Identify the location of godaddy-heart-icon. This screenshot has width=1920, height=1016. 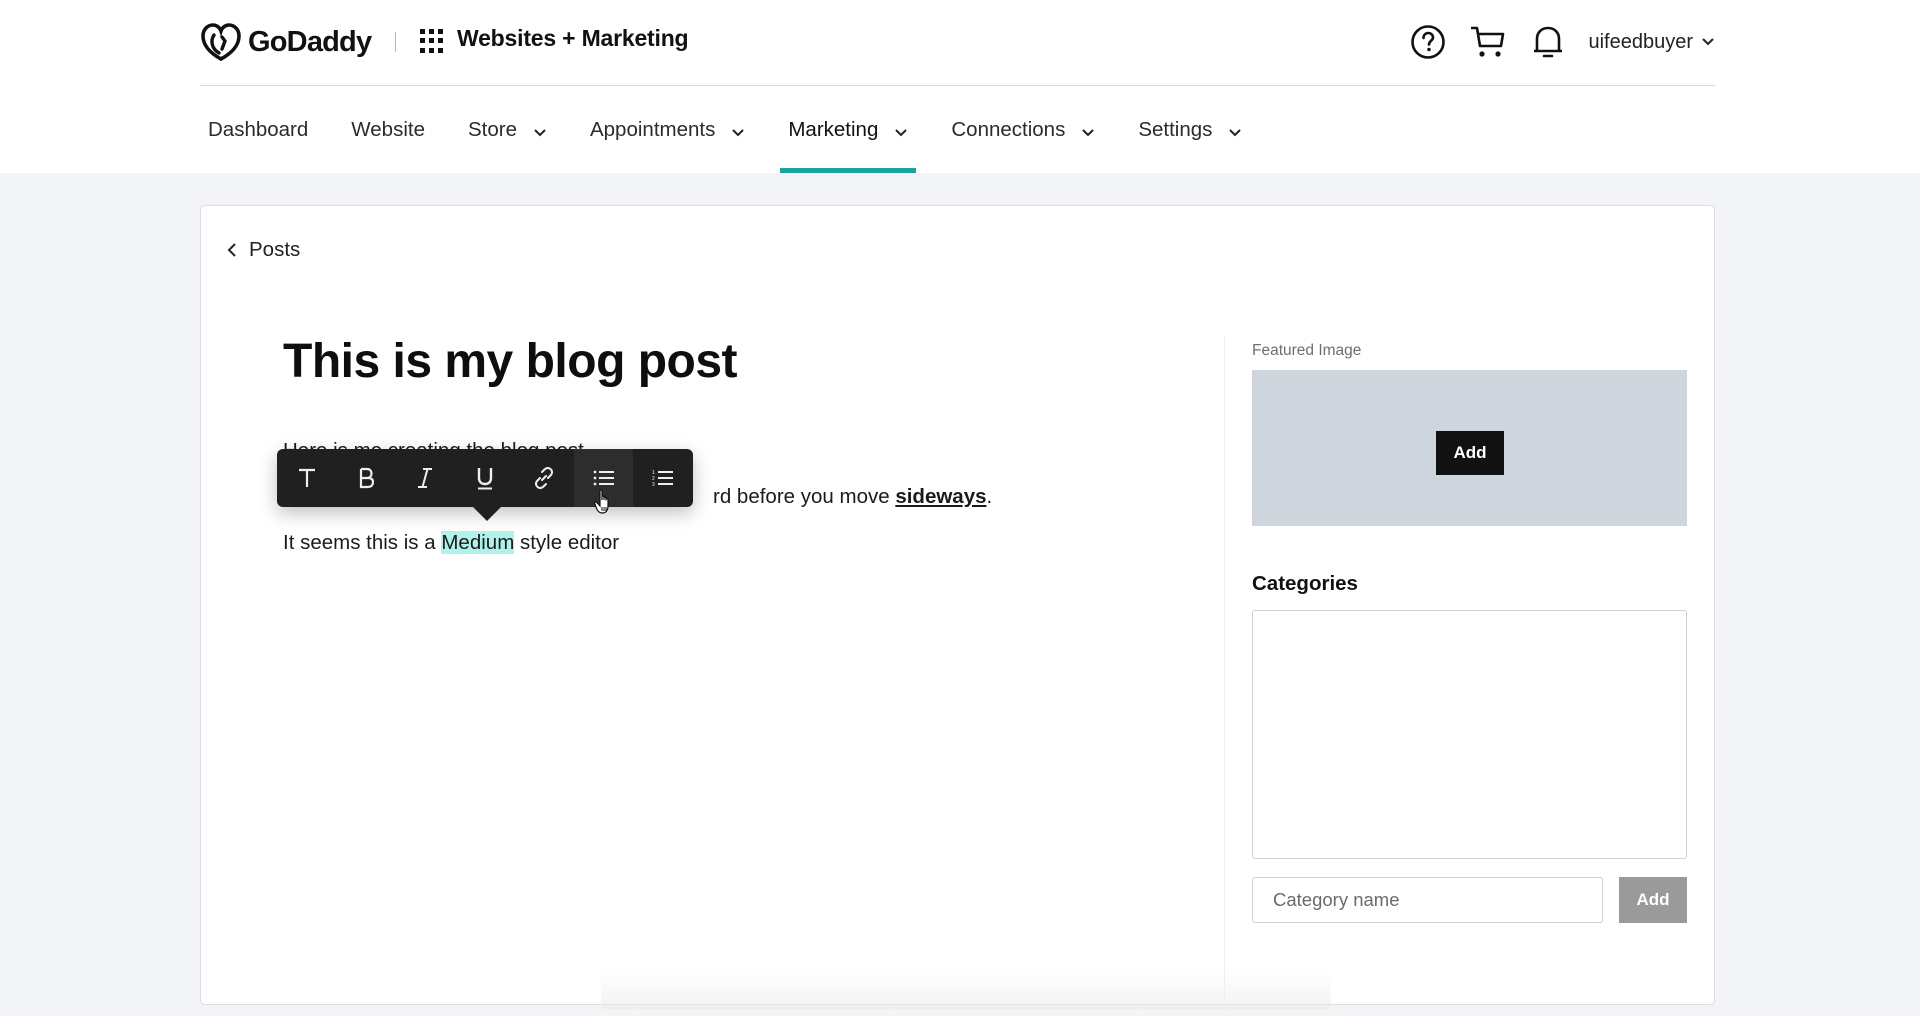
(221, 42).